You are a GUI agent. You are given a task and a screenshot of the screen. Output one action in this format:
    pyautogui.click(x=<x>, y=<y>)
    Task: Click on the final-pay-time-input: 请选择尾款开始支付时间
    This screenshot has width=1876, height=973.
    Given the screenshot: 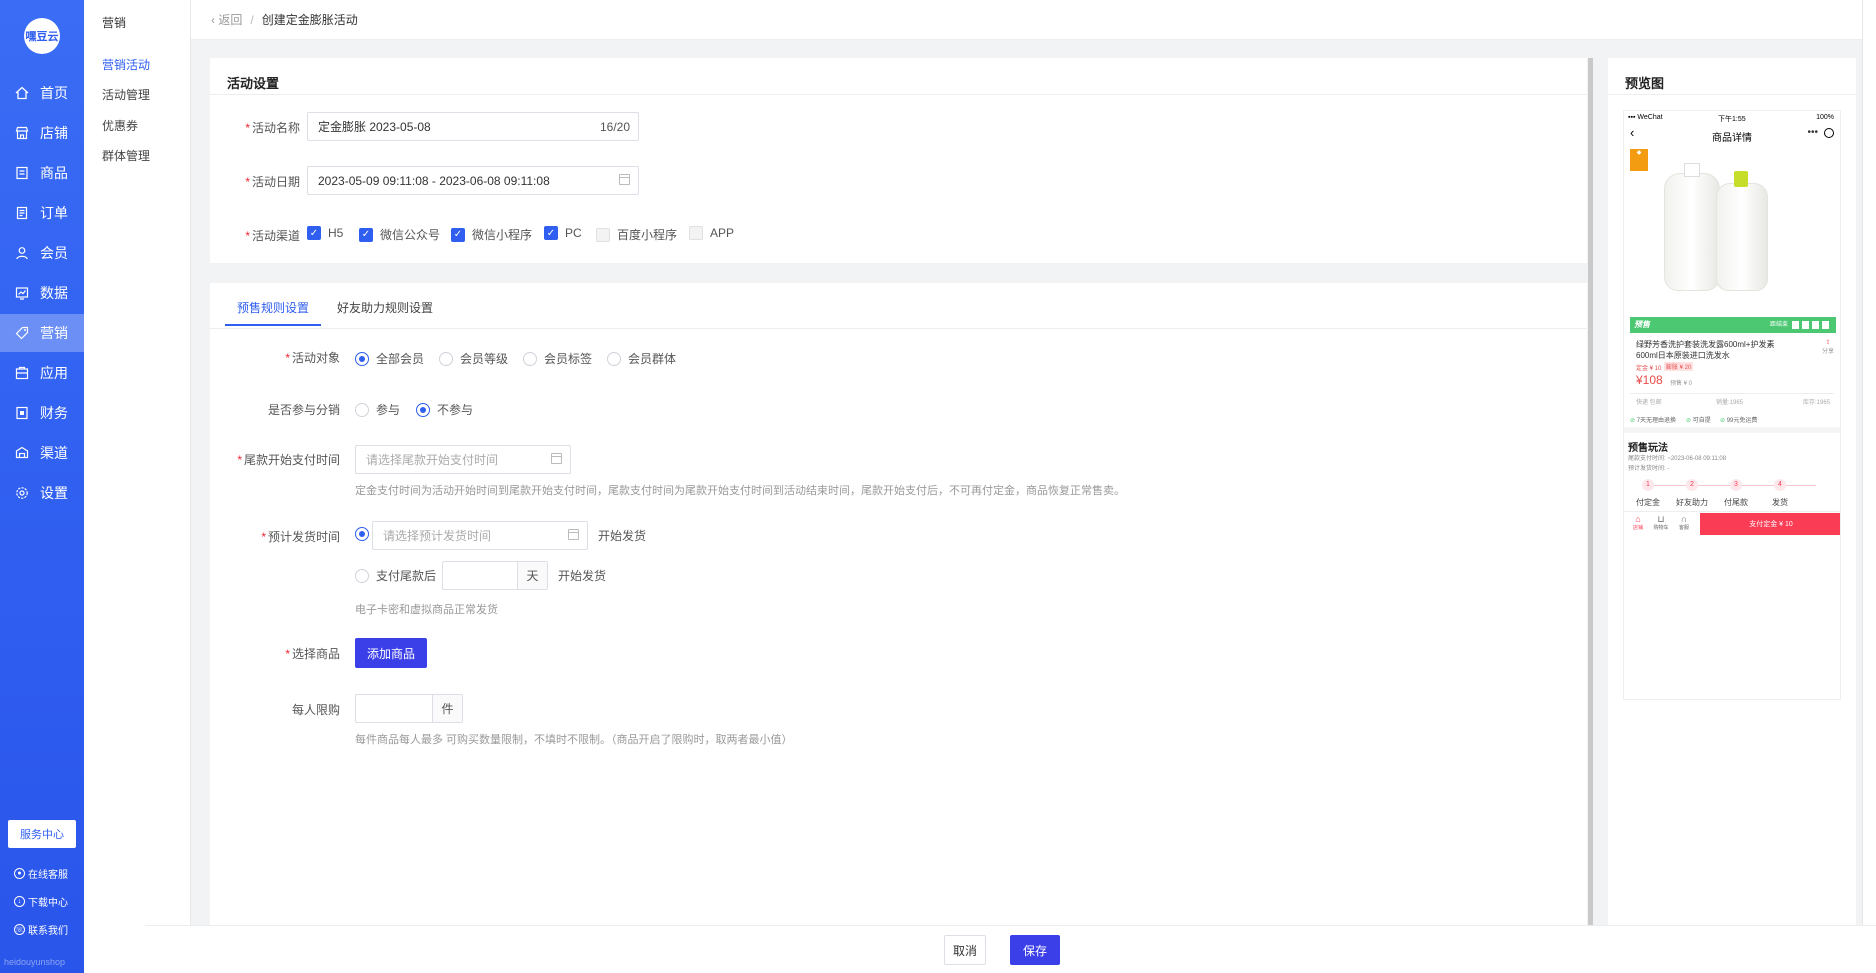 What is the action you would take?
    pyautogui.click(x=463, y=459)
    